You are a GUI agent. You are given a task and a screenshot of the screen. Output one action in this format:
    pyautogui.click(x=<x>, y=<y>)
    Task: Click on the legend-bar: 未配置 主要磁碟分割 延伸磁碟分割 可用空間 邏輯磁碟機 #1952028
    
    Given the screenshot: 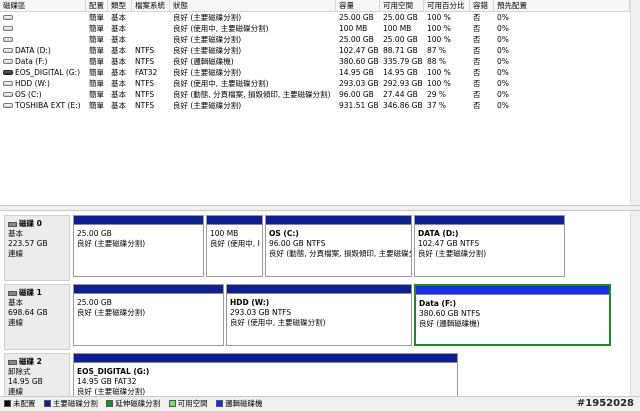 What is the action you would take?
    pyautogui.click(x=320, y=403)
    